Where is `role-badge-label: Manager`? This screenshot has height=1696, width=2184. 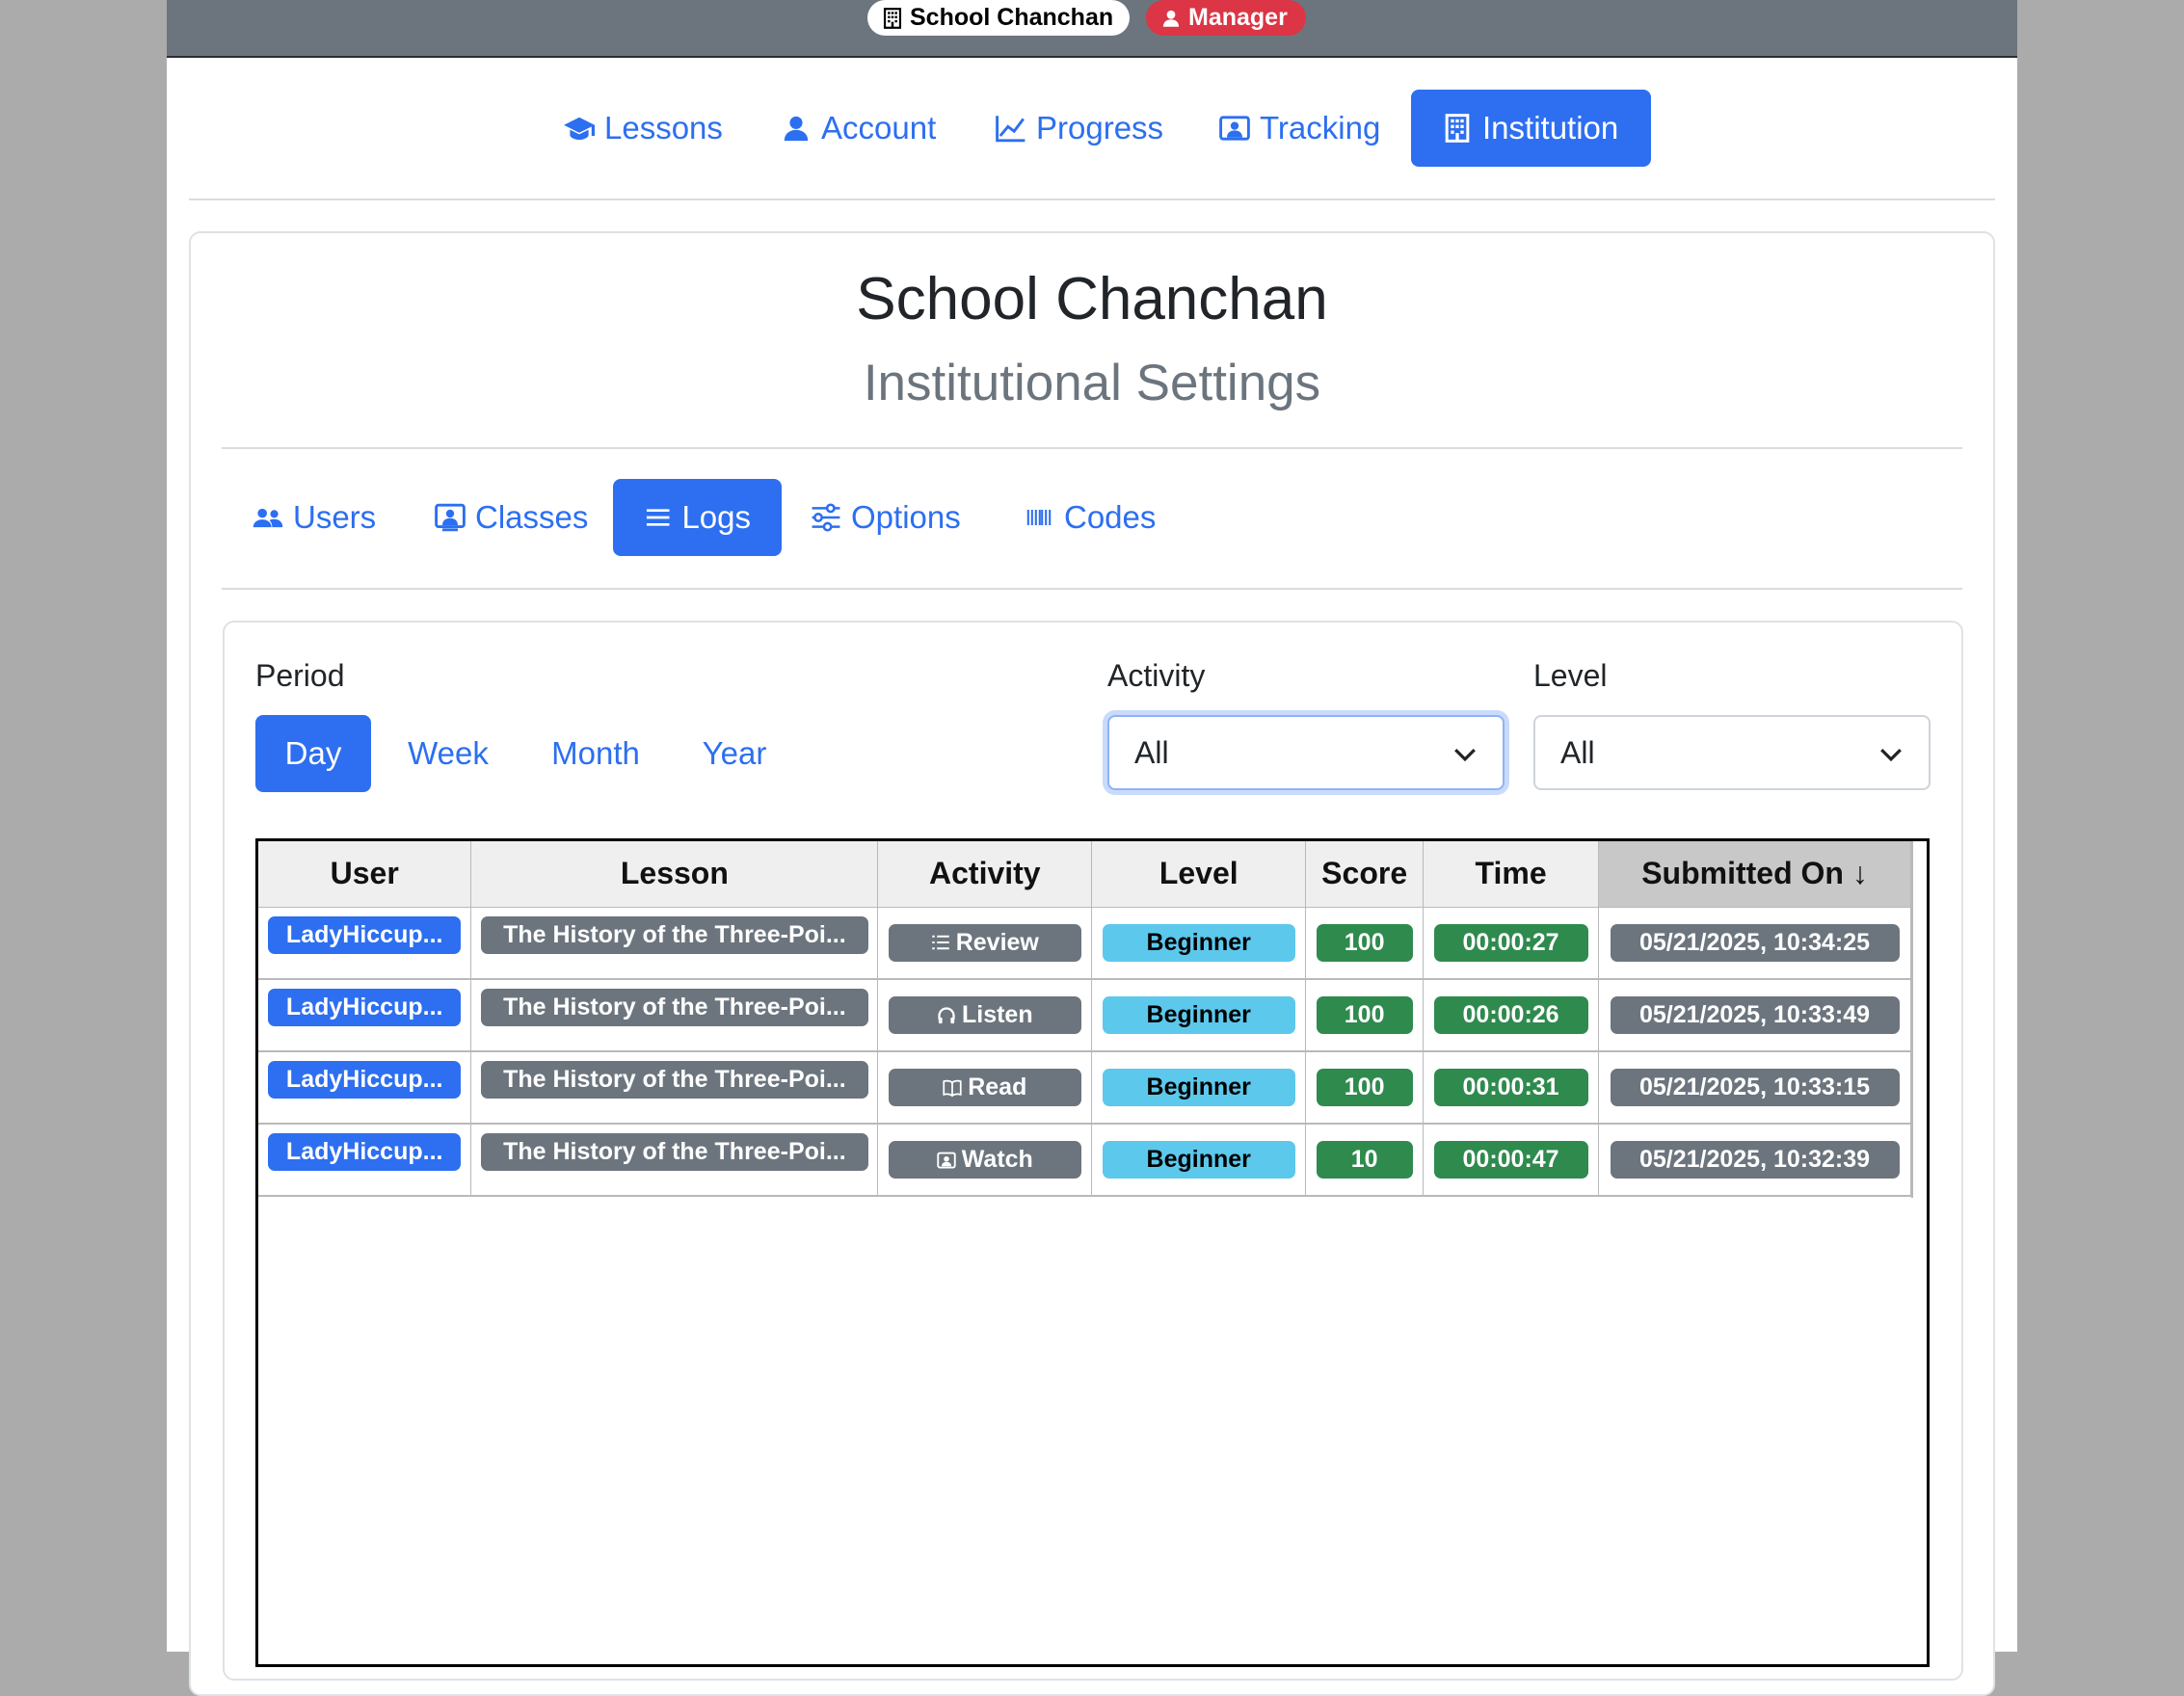 role-badge-label: Manager is located at coordinates (1238, 17).